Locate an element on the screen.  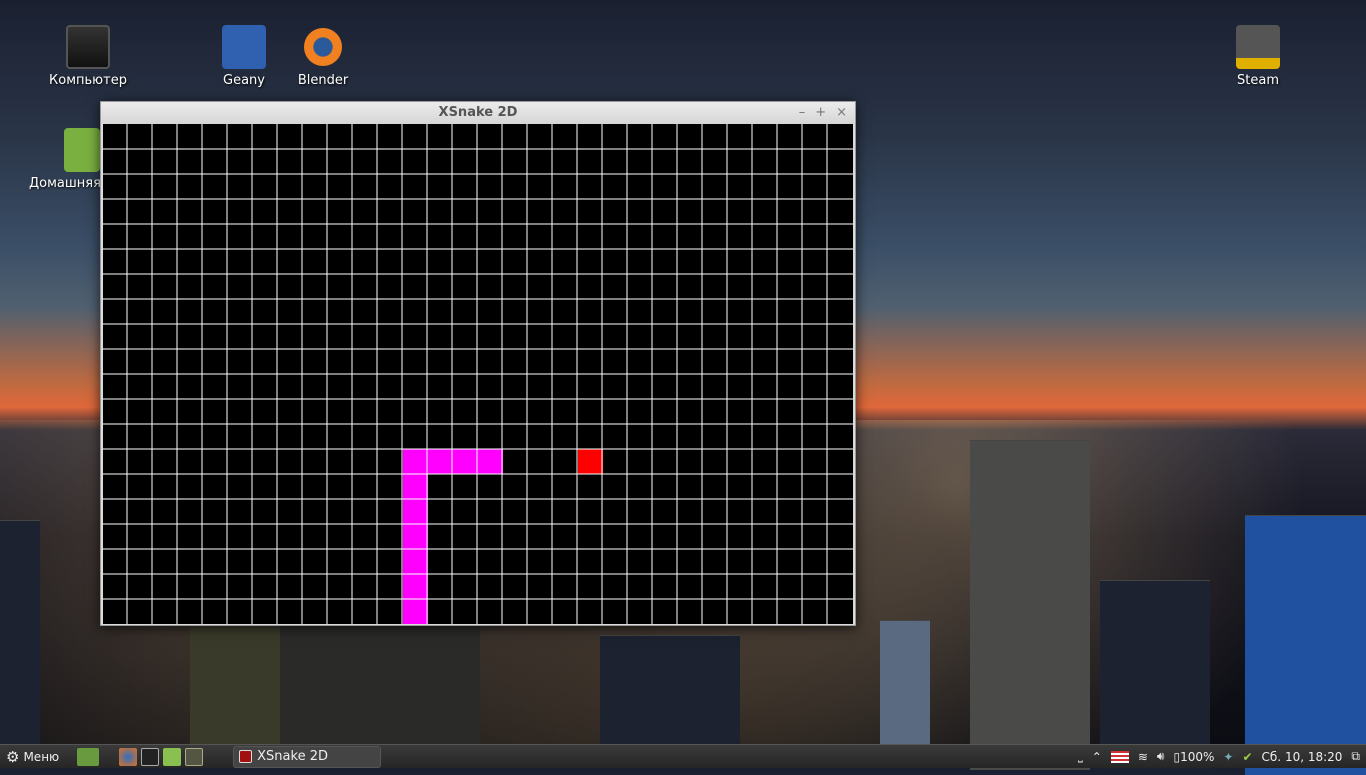
food is located at coordinates (590, 461).